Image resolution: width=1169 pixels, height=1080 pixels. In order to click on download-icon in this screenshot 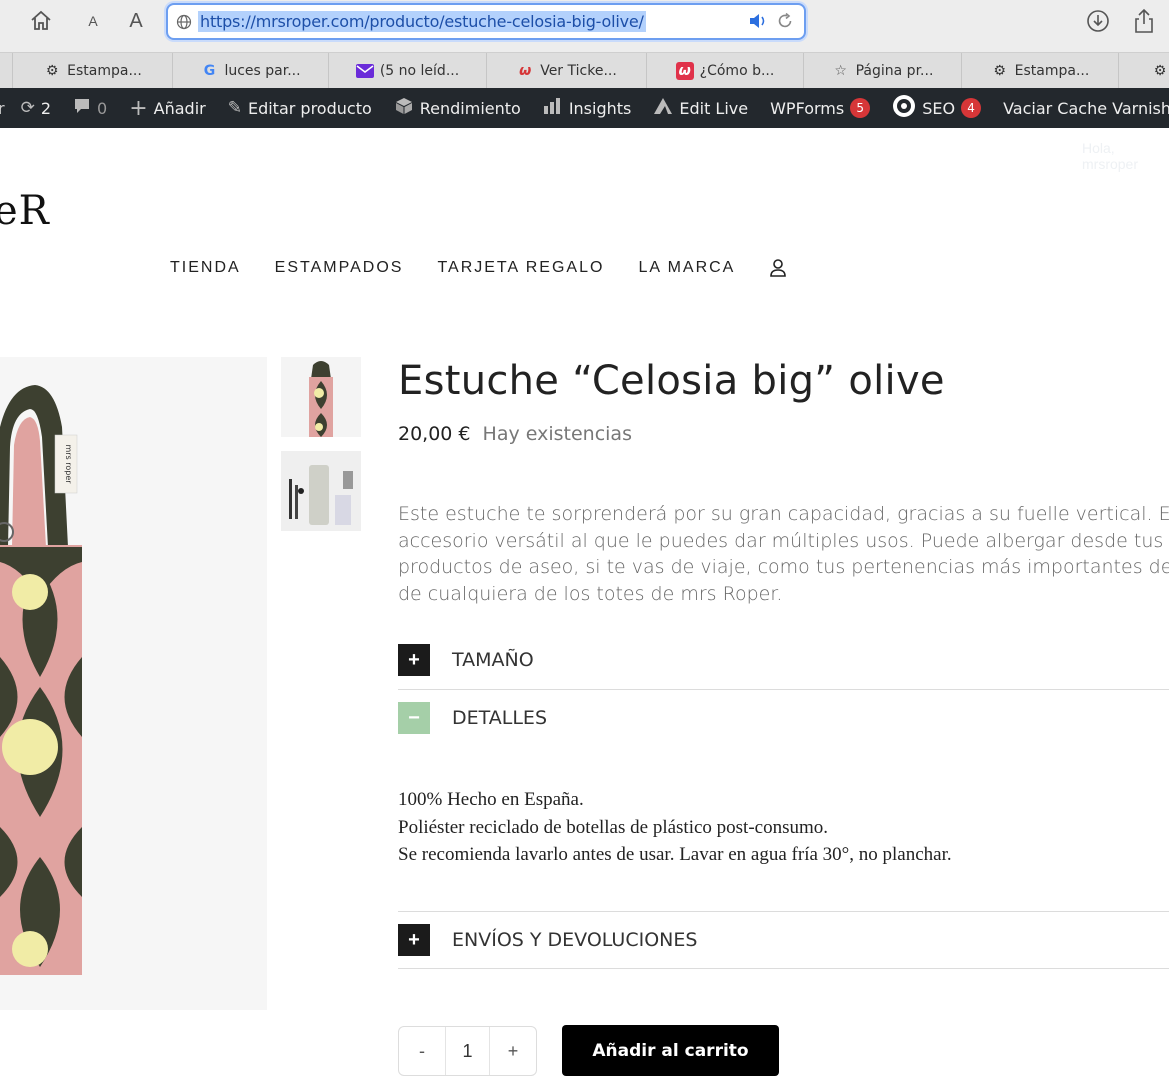, I will do `click(1098, 21)`.